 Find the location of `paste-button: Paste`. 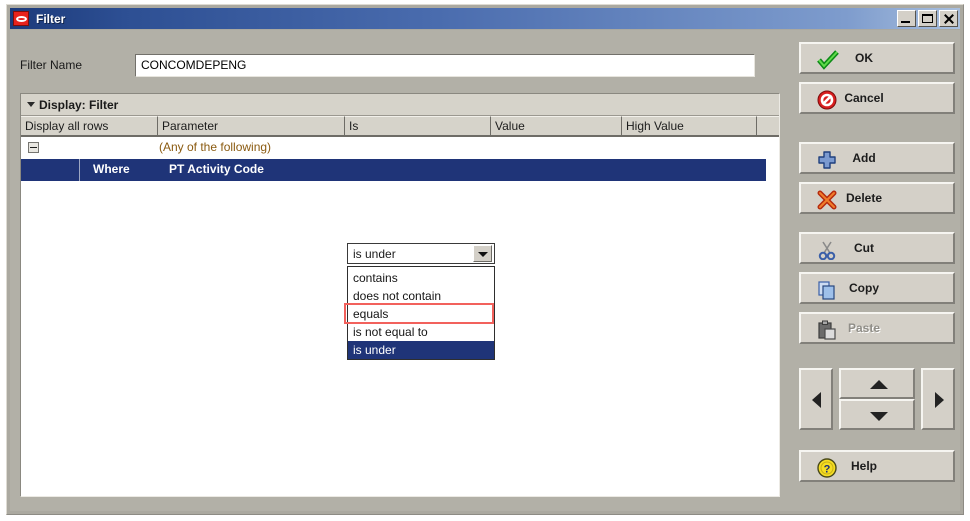

paste-button: Paste is located at coordinates (877, 328).